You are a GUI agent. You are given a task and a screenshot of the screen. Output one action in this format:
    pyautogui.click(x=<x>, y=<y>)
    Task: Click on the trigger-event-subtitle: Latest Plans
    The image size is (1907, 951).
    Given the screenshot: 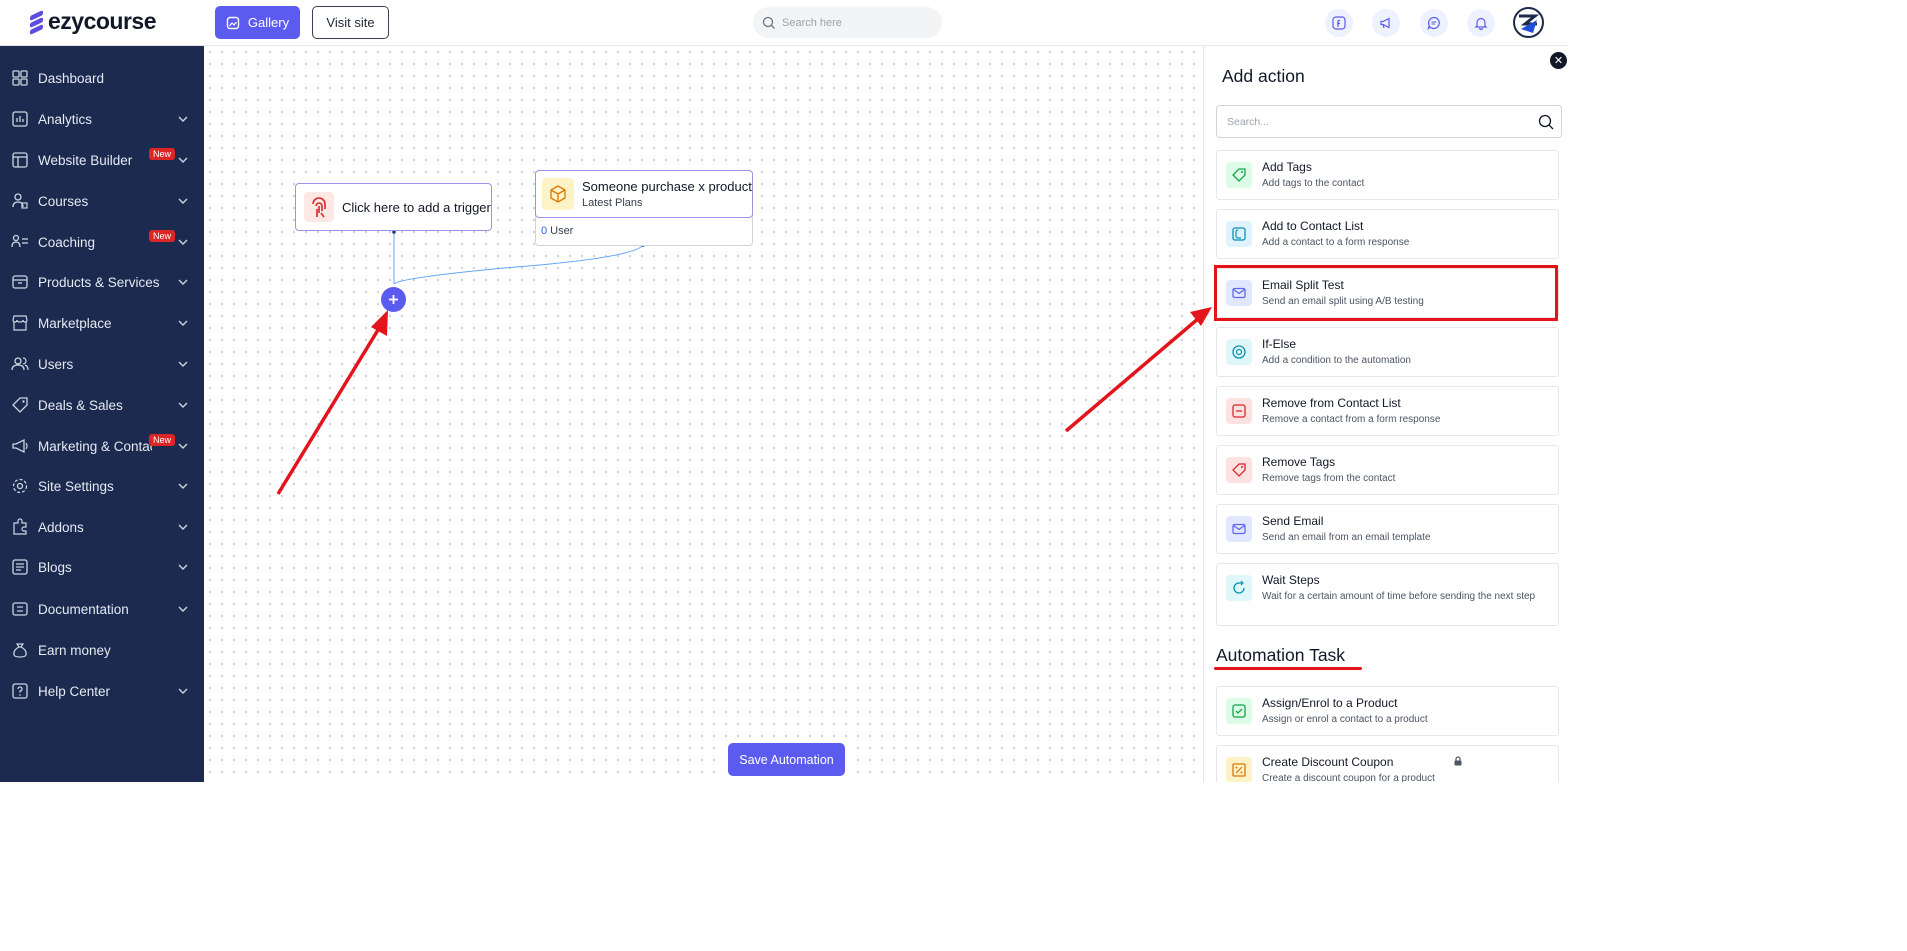 What is the action you would take?
    pyautogui.click(x=612, y=203)
    